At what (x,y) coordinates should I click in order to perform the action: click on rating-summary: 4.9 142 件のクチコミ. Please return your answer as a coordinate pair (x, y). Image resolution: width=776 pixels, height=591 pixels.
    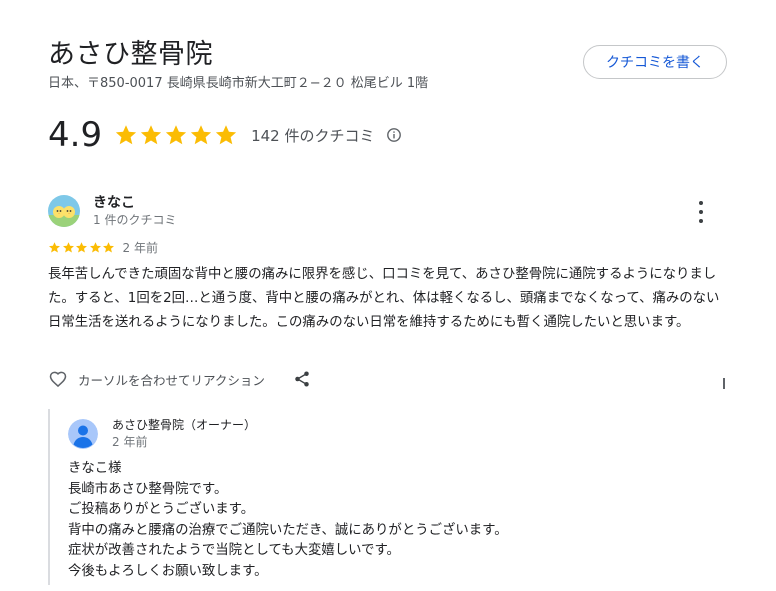
    Looking at the image, I should click on (225, 135).